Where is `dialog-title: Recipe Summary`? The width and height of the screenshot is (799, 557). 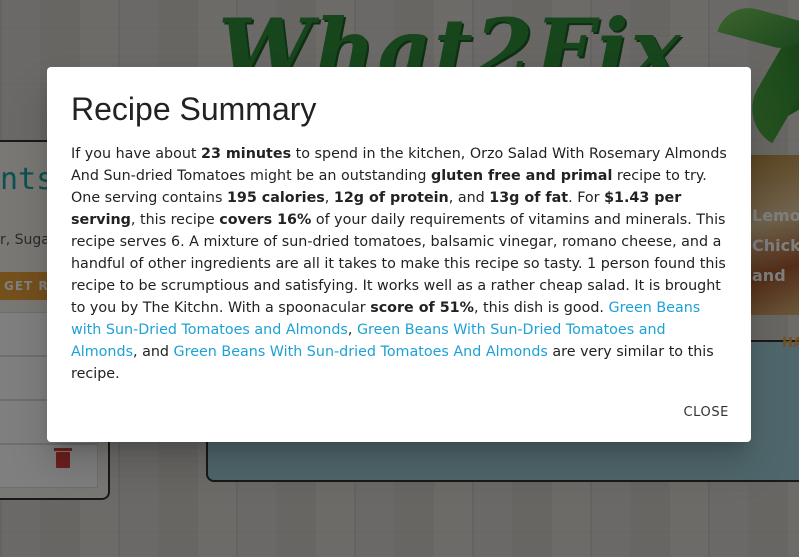 dialog-title: Recipe Summary is located at coordinates (194, 109).